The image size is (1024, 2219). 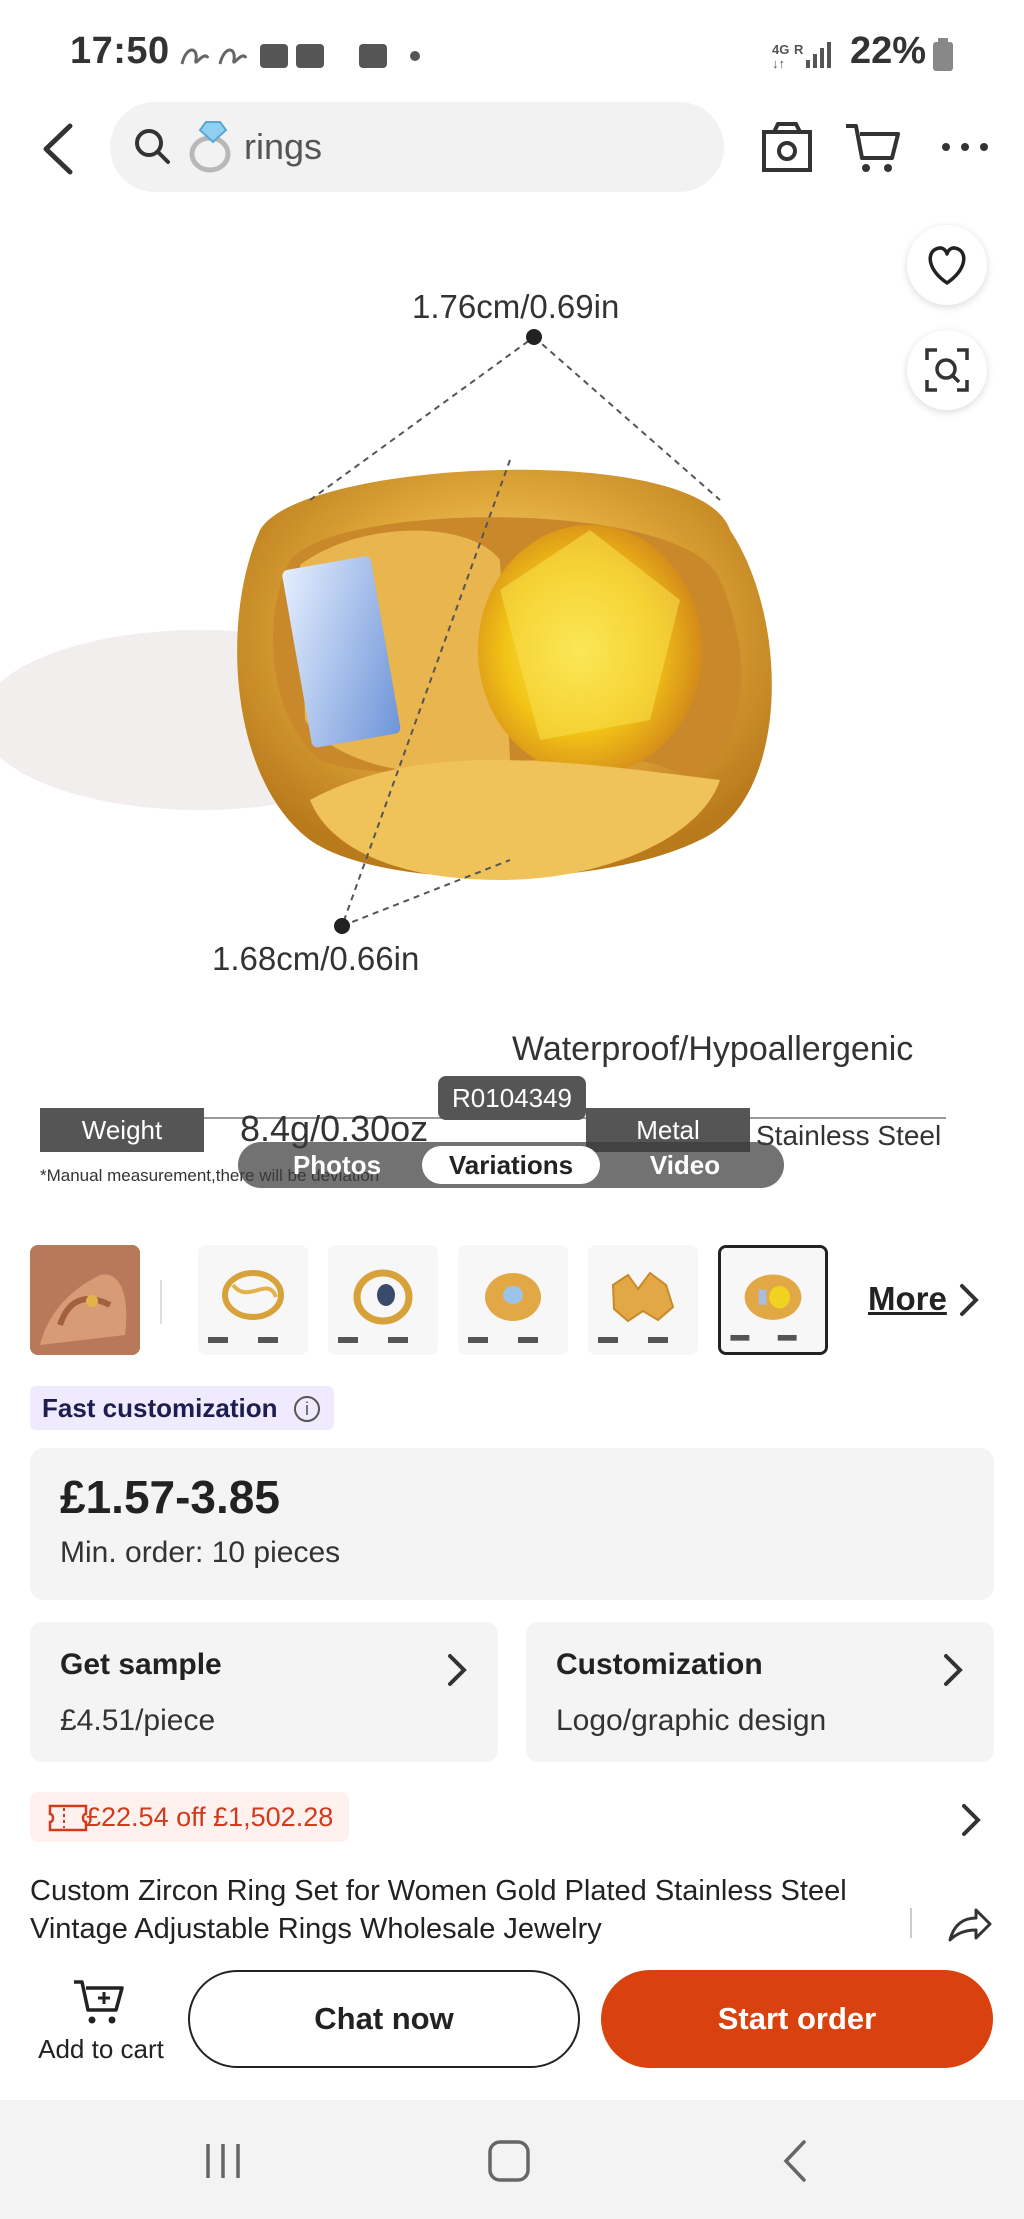 What do you see at coordinates (200, 1552) in the screenshot?
I see `min-order: Min. order: 10 pieces` at bounding box center [200, 1552].